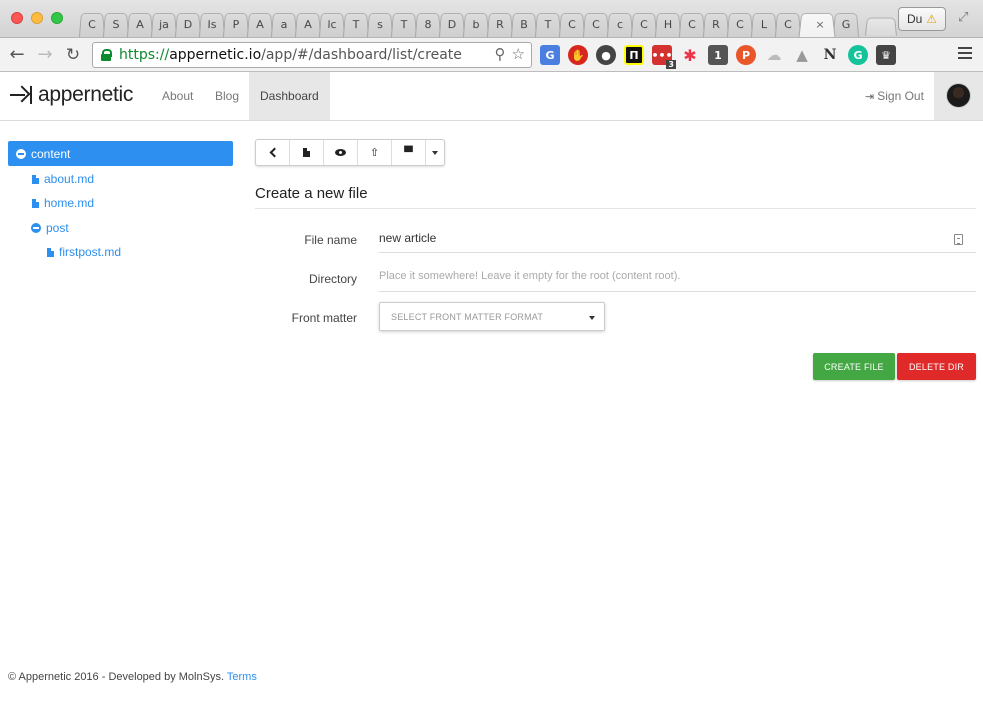 This screenshot has width=983, height=701. What do you see at coordinates (958, 96) in the screenshot?
I see `user-menu` at bounding box center [958, 96].